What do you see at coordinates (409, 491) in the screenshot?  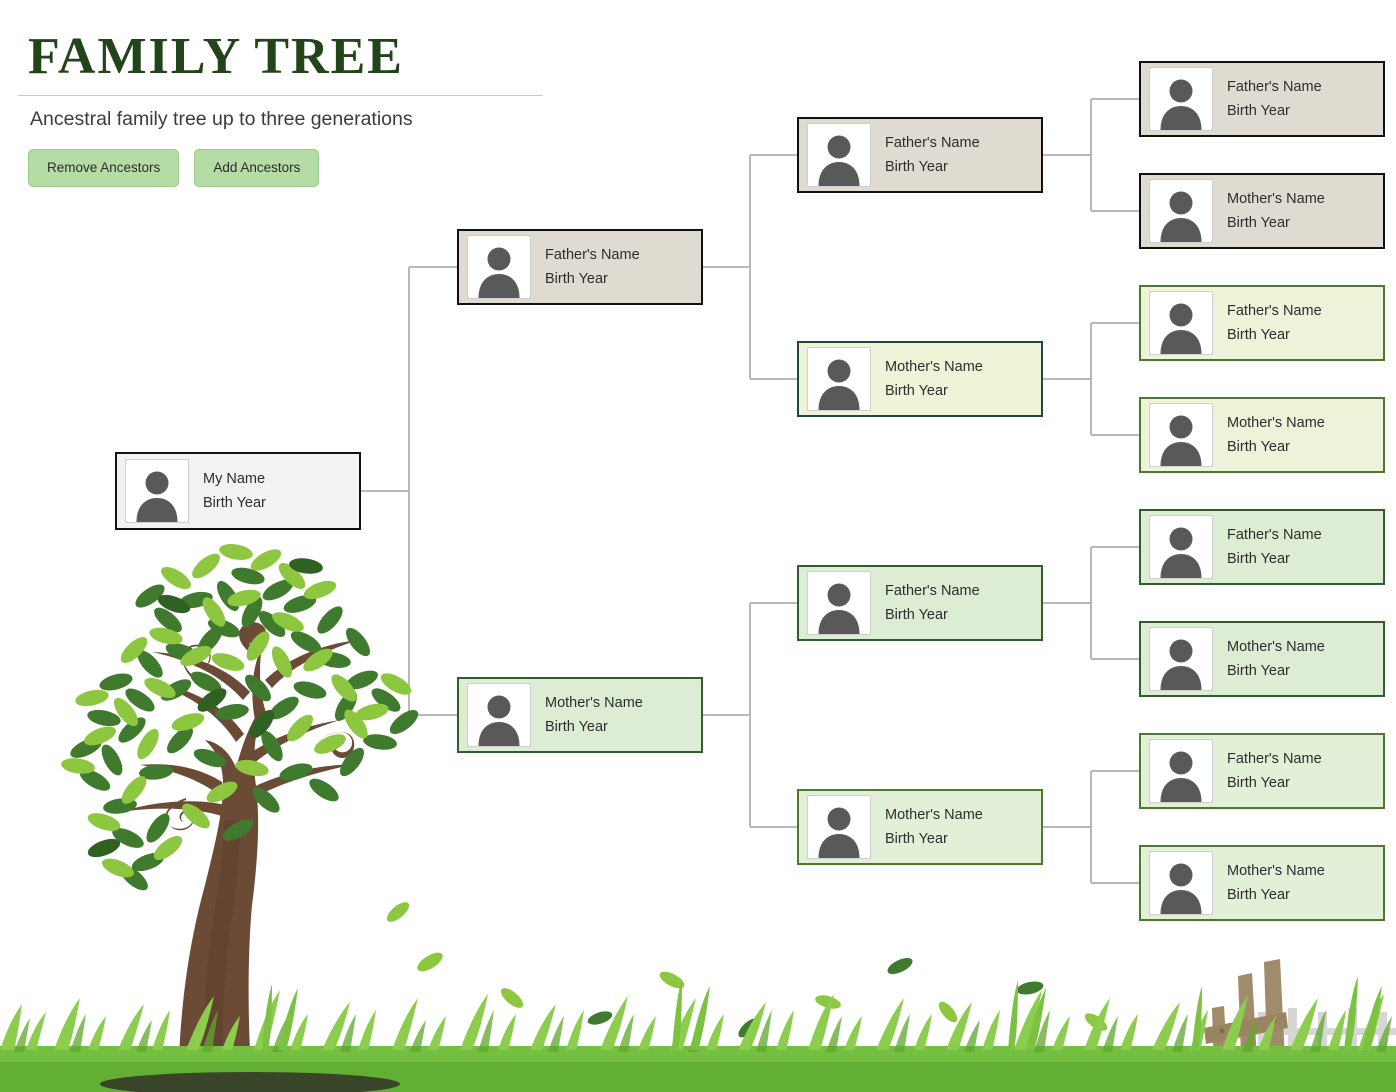 I see `connector-self-to-parents` at bounding box center [409, 491].